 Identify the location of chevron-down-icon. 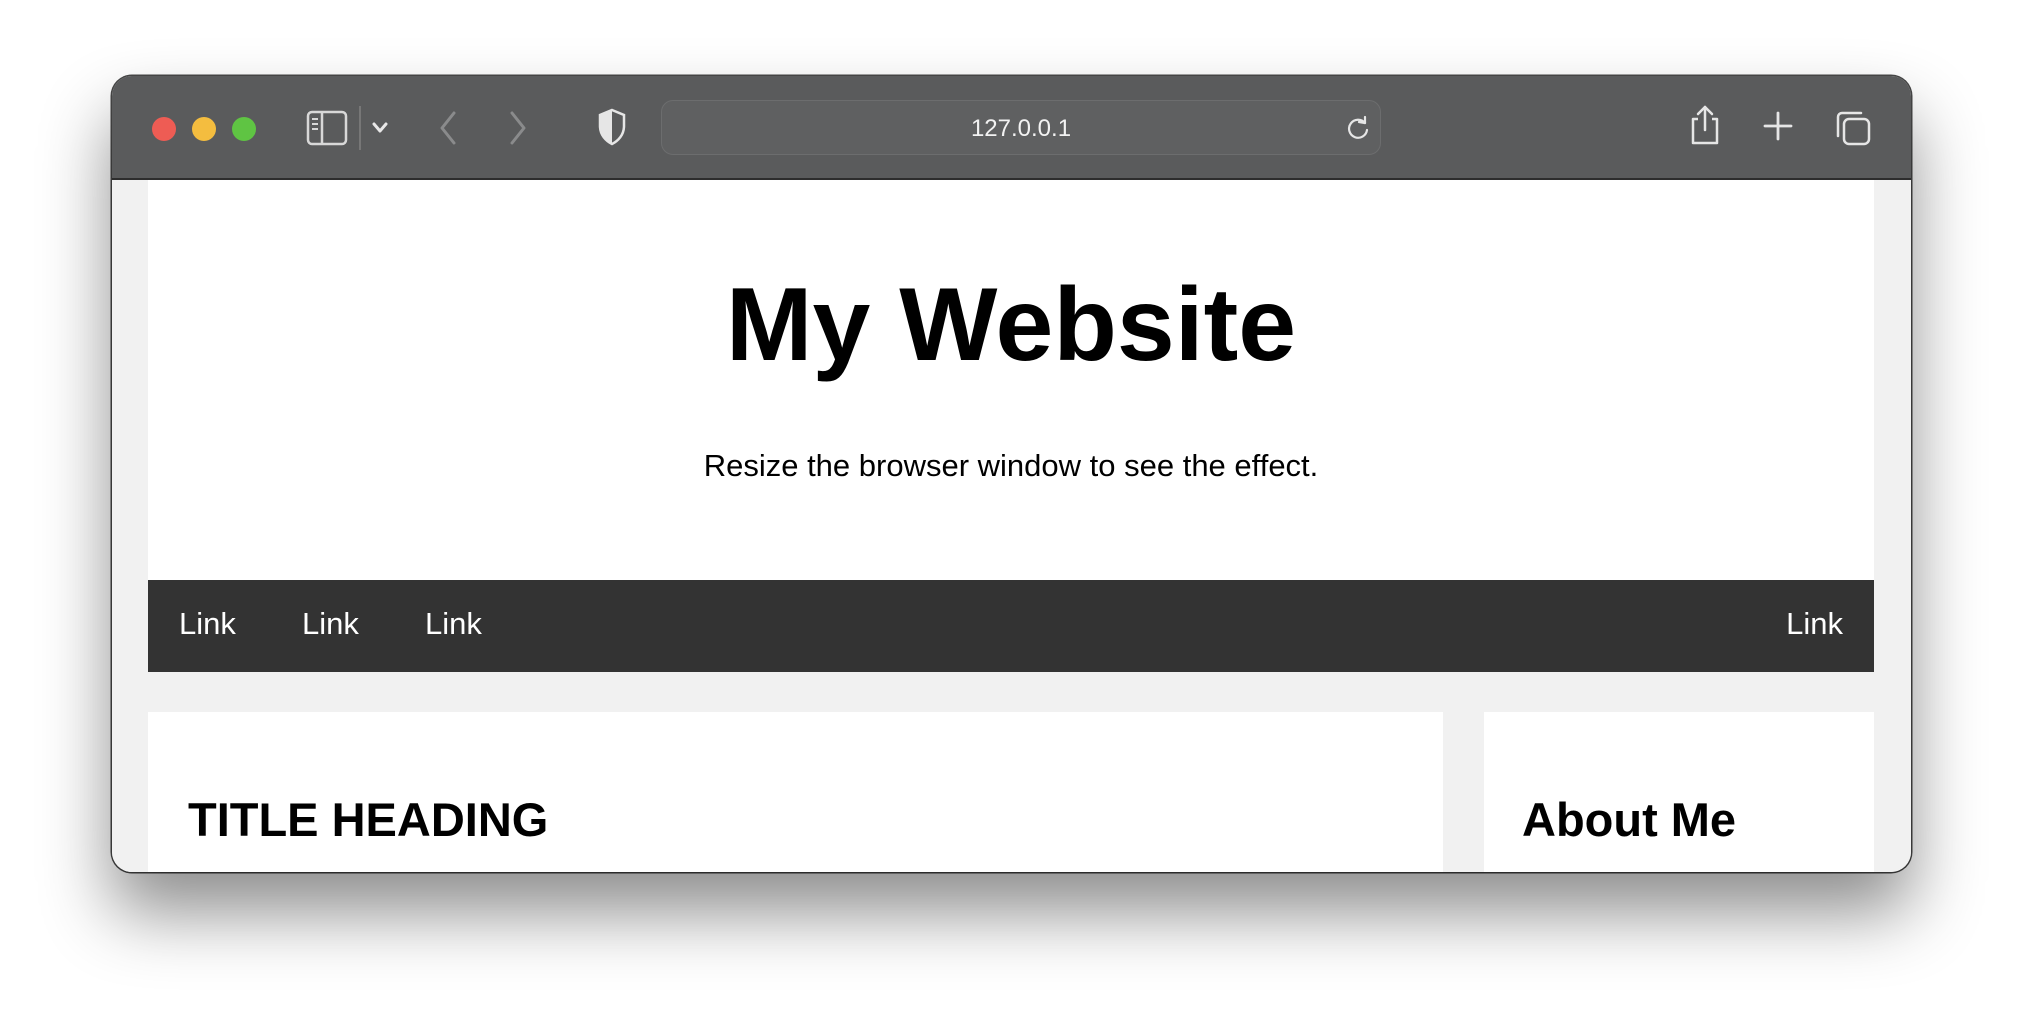
(380, 128).